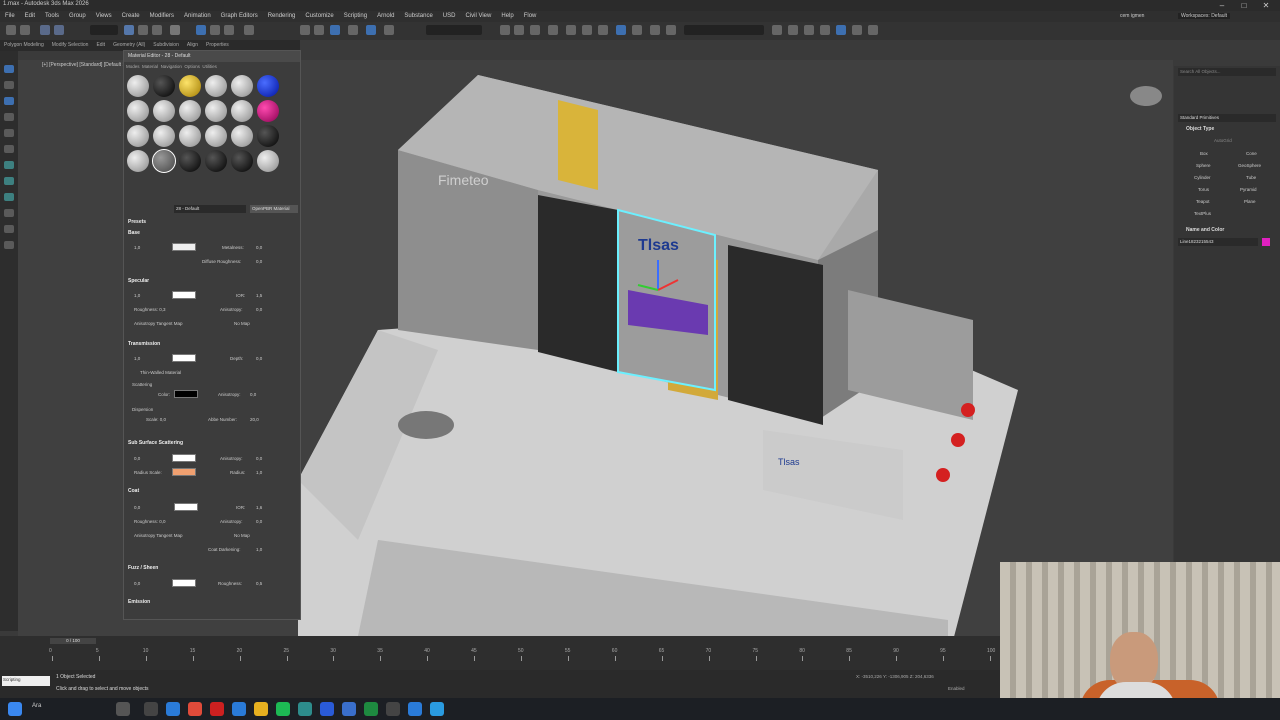 The height and width of the screenshot is (720, 1280). I want to click on camera-filter-icon, so click(9, 165).